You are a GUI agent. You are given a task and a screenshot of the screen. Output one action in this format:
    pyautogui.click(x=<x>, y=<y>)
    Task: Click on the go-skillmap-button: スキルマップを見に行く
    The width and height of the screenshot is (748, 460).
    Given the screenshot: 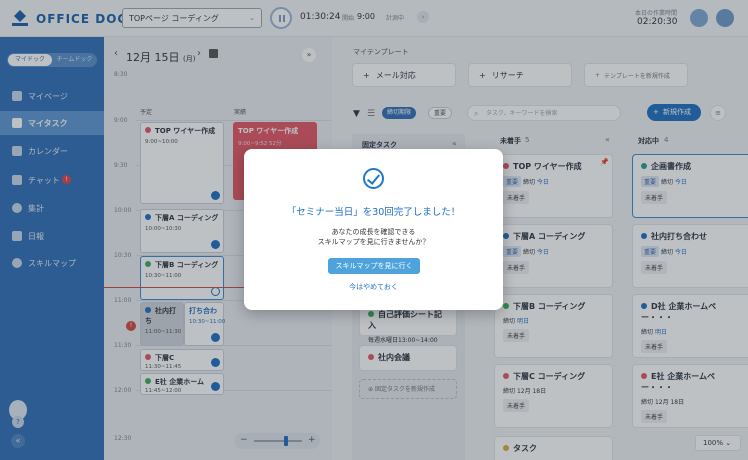 What is the action you would take?
    pyautogui.click(x=374, y=266)
    